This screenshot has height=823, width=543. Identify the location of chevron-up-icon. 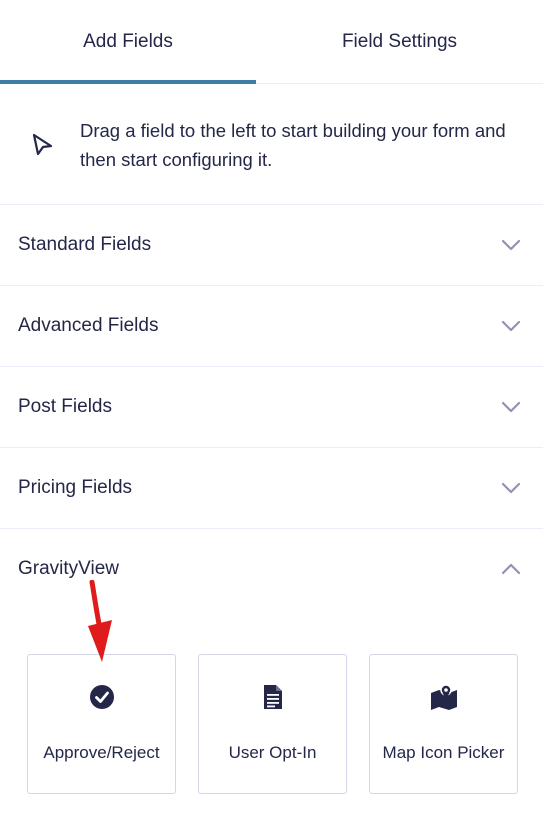
(511, 569).